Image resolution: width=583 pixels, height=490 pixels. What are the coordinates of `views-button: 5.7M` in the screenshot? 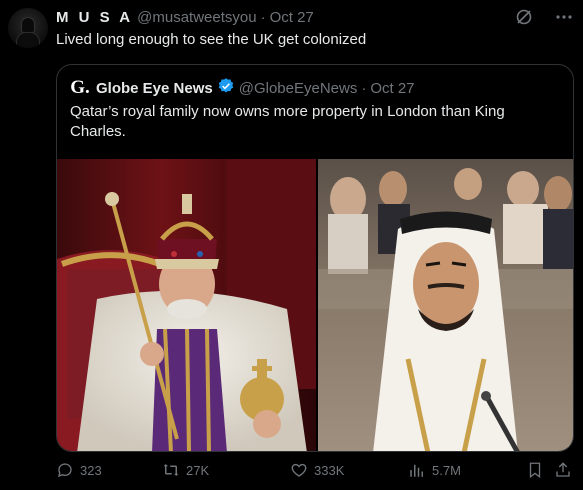 It's located at (434, 470).